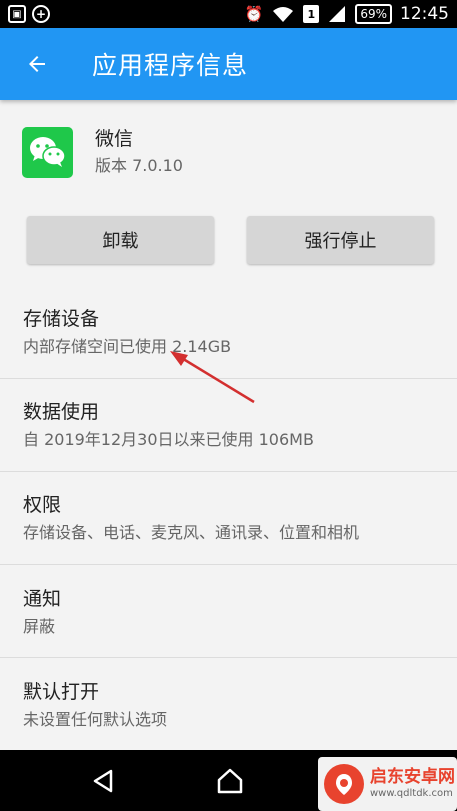  I want to click on watermark-url: www.qdltdk.com, so click(411, 793).